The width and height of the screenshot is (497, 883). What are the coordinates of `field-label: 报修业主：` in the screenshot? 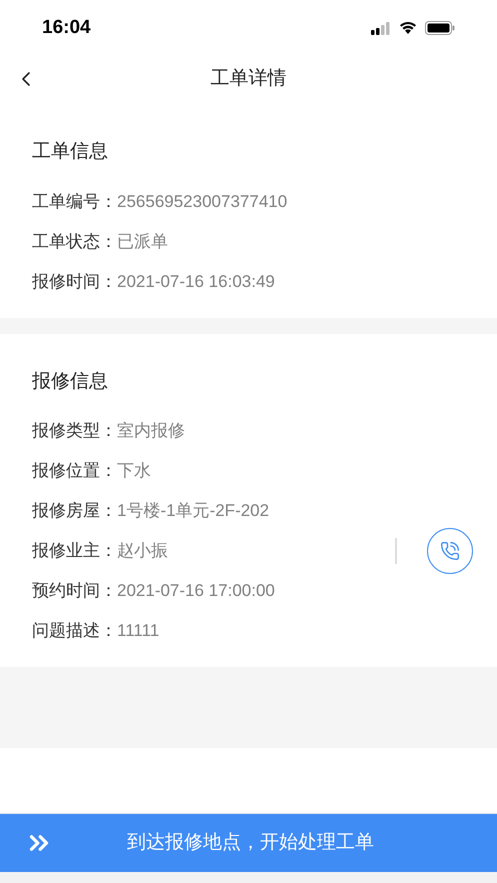 It's located at (74, 551).